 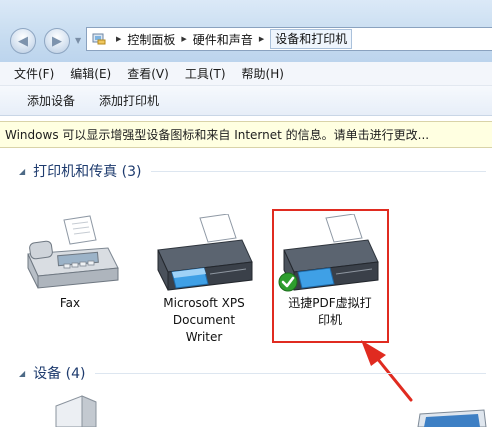 What do you see at coordinates (70, 303) in the screenshot?
I see `device-label: Fax` at bounding box center [70, 303].